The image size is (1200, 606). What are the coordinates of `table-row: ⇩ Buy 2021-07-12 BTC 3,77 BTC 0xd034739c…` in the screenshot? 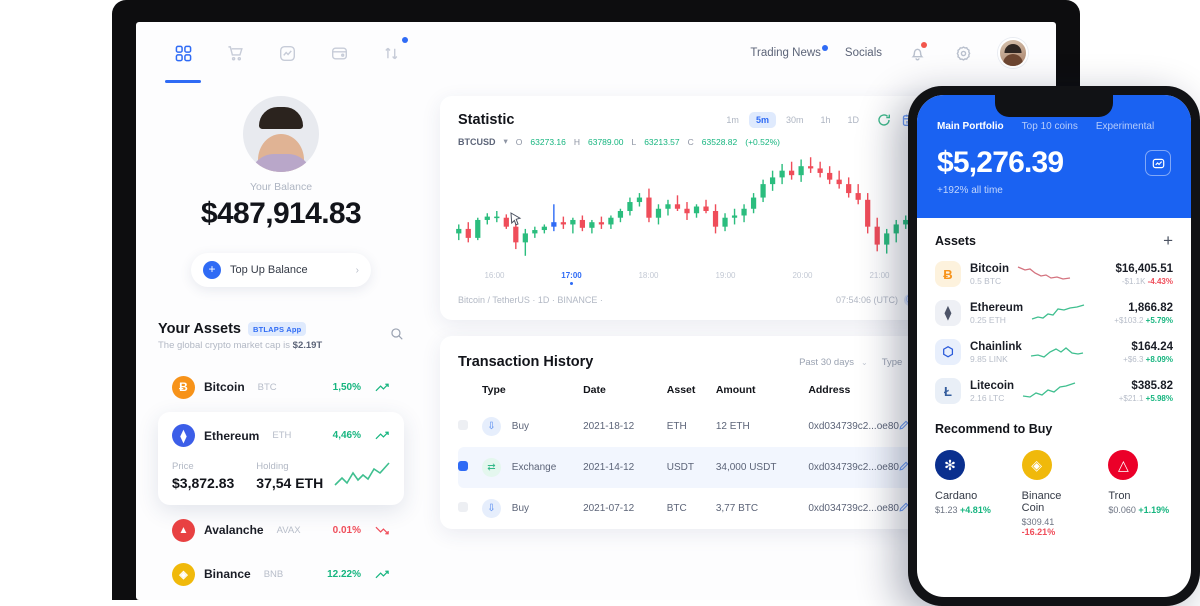 It's located at (687, 508).